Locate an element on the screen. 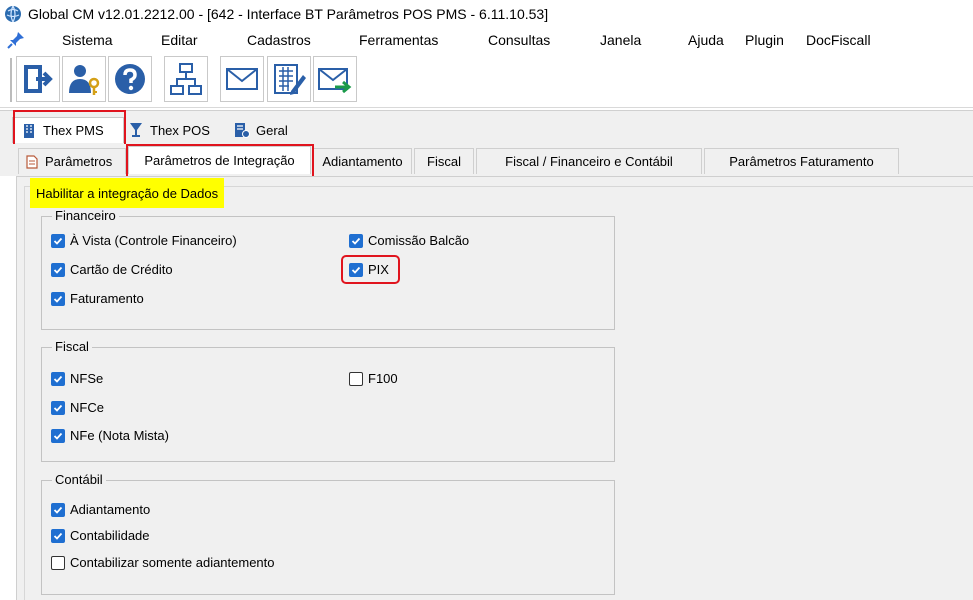  checkbox-label: Comissão Balcão is located at coordinates (419, 240).